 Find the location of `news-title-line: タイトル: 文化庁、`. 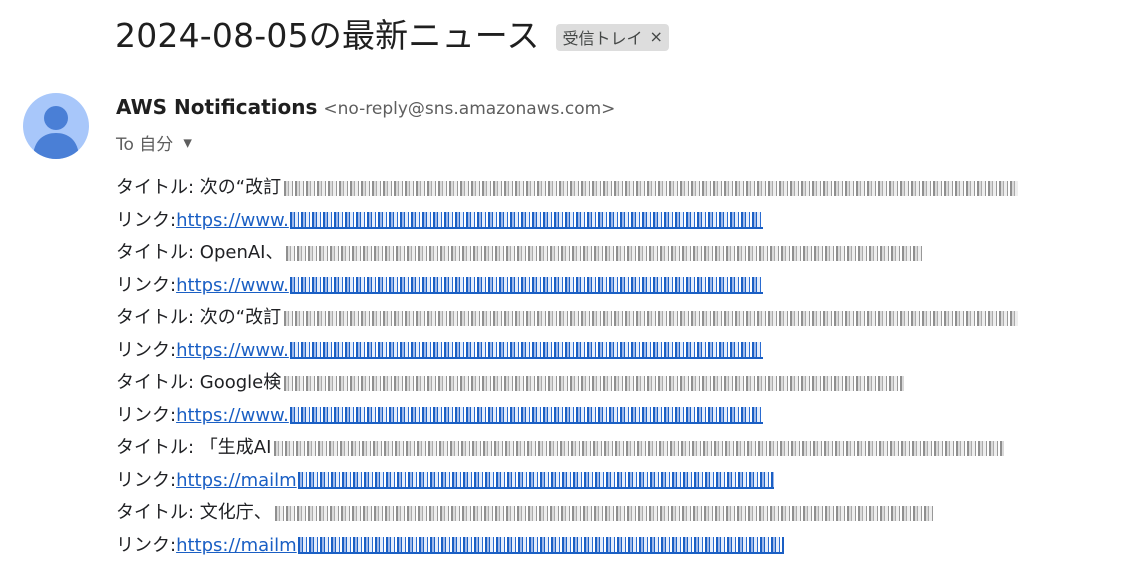

news-title-line: タイトル: 文化庁、 is located at coordinates (606, 513).